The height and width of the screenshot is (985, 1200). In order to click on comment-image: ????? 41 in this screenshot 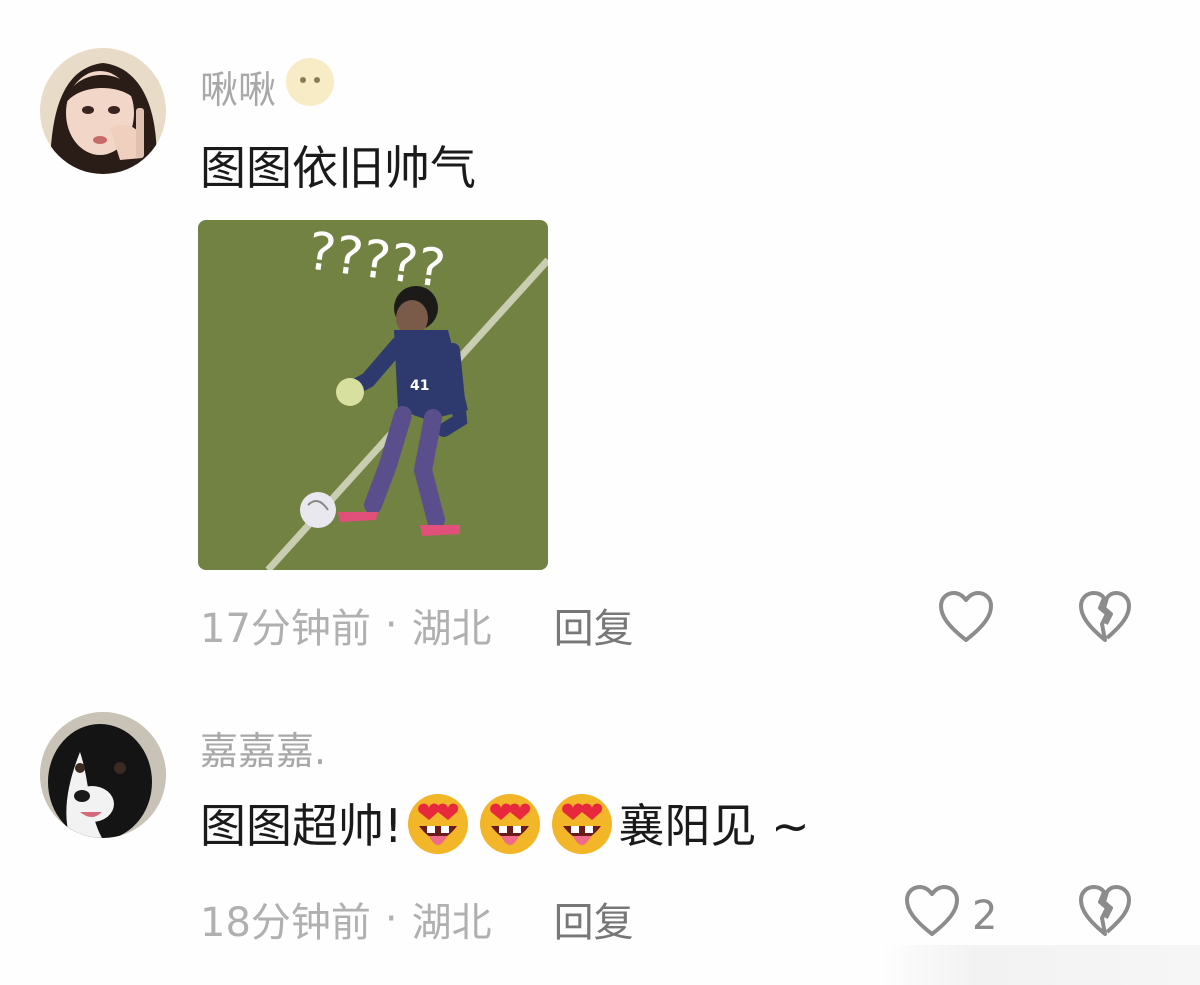, I will do `click(373, 395)`.